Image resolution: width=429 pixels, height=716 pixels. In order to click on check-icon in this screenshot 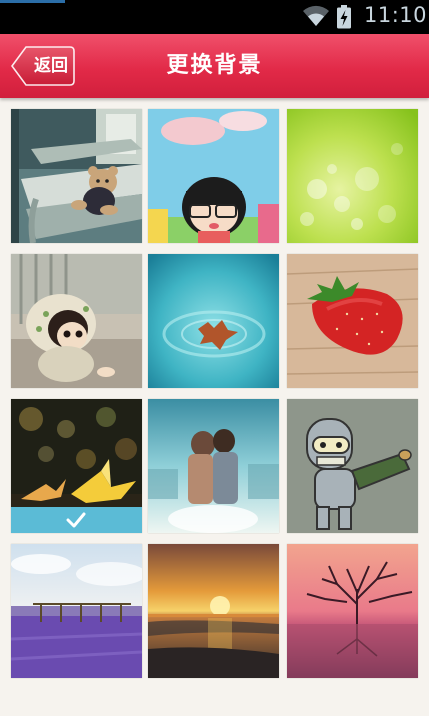, I will do `click(76, 520)`.